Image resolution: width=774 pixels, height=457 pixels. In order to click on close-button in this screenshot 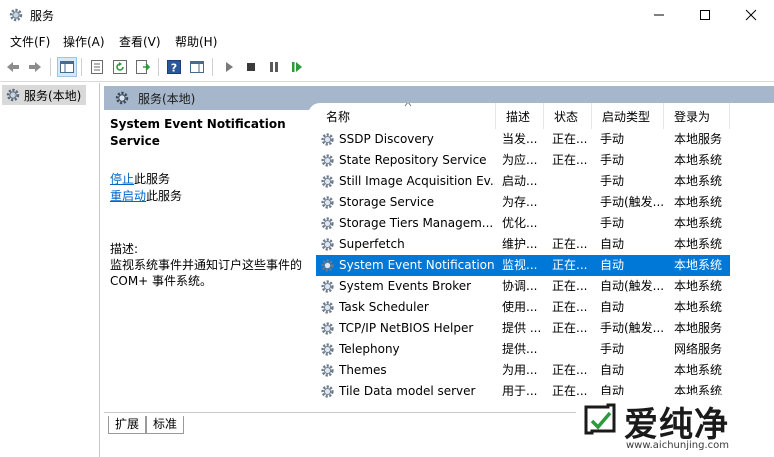, I will do `click(751, 15)`.